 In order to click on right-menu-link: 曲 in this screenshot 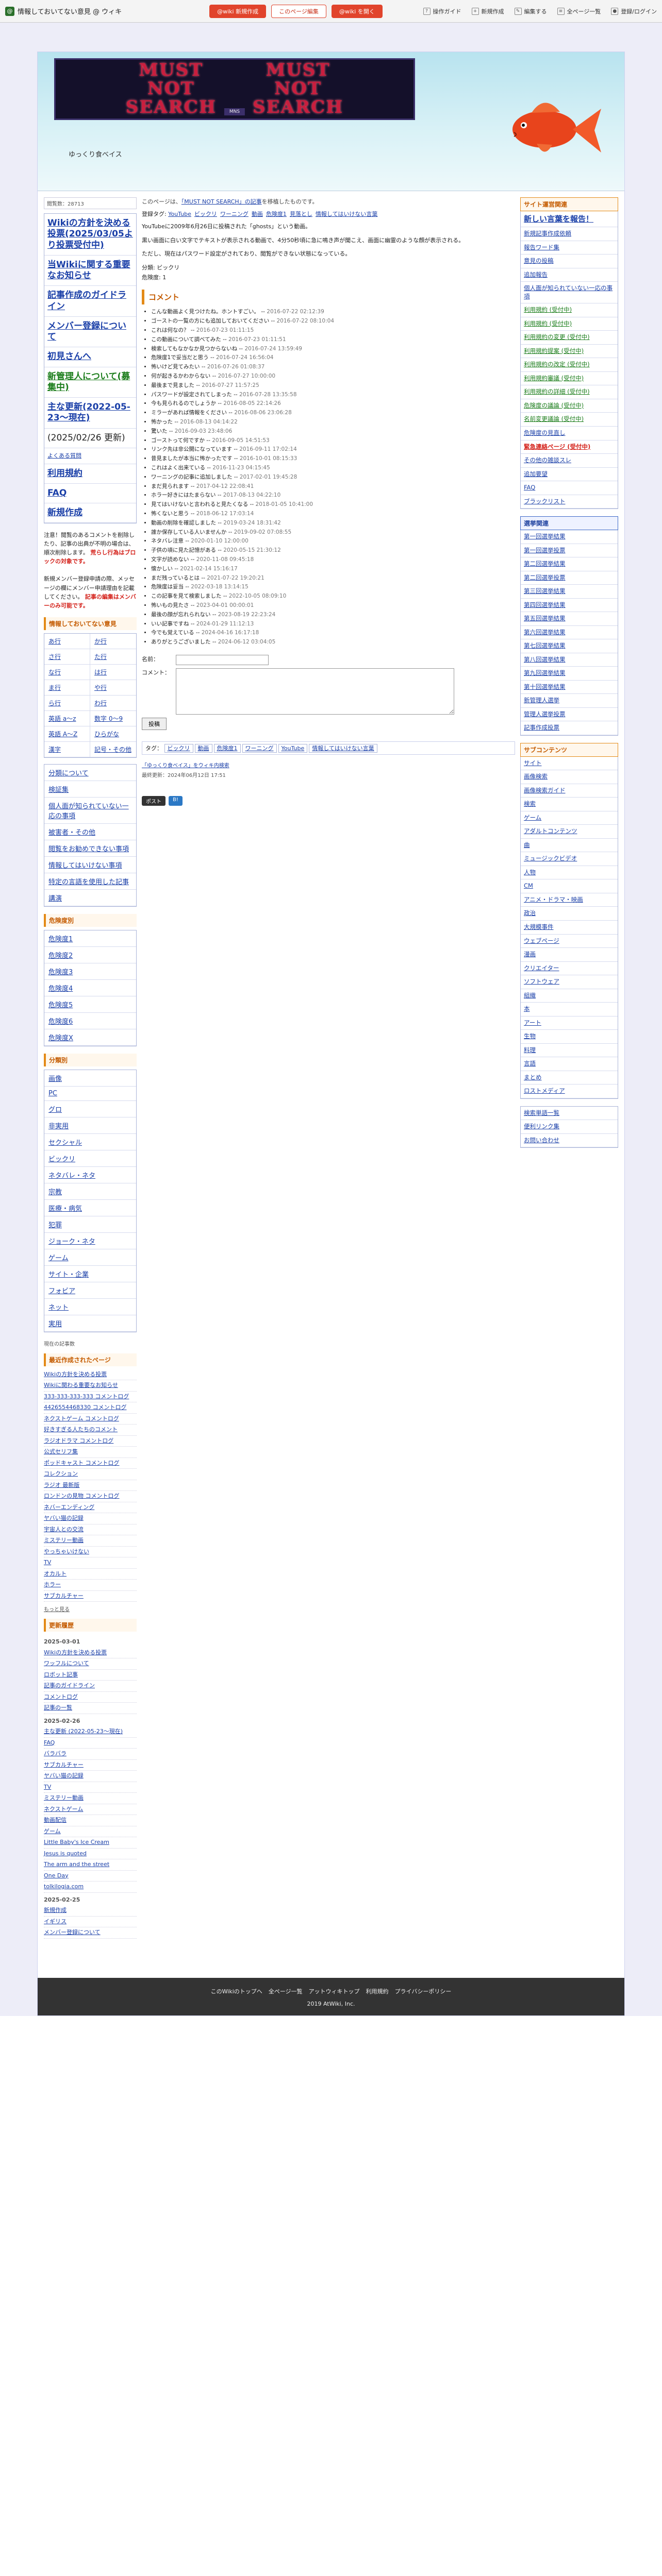, I will do `click(569, 846)`.